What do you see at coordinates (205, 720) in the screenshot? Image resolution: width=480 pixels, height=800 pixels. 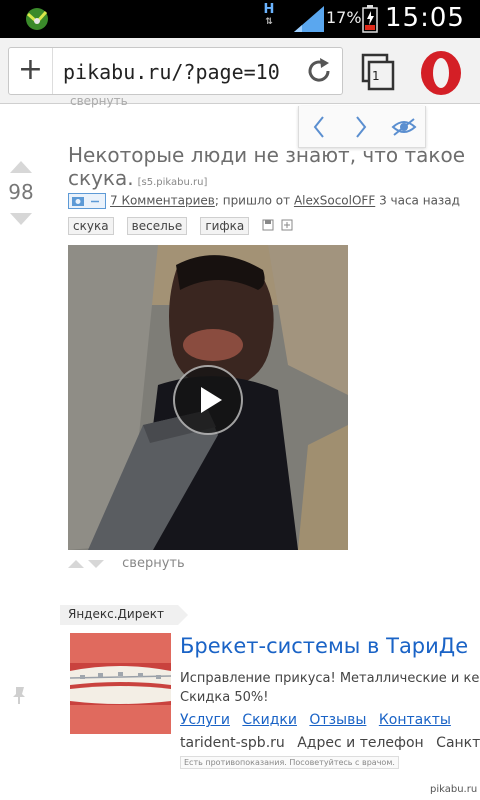 I see `ad-link-services: Услуги` at bounding box center [205, 720].